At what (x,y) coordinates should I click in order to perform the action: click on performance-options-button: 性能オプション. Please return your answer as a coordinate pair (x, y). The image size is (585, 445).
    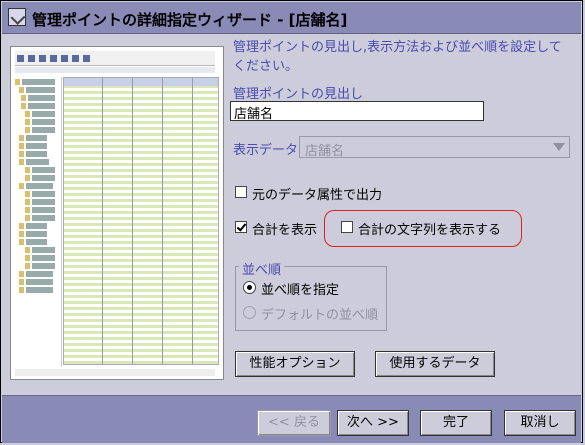
    Looking at the image, I should click on (295, 364).